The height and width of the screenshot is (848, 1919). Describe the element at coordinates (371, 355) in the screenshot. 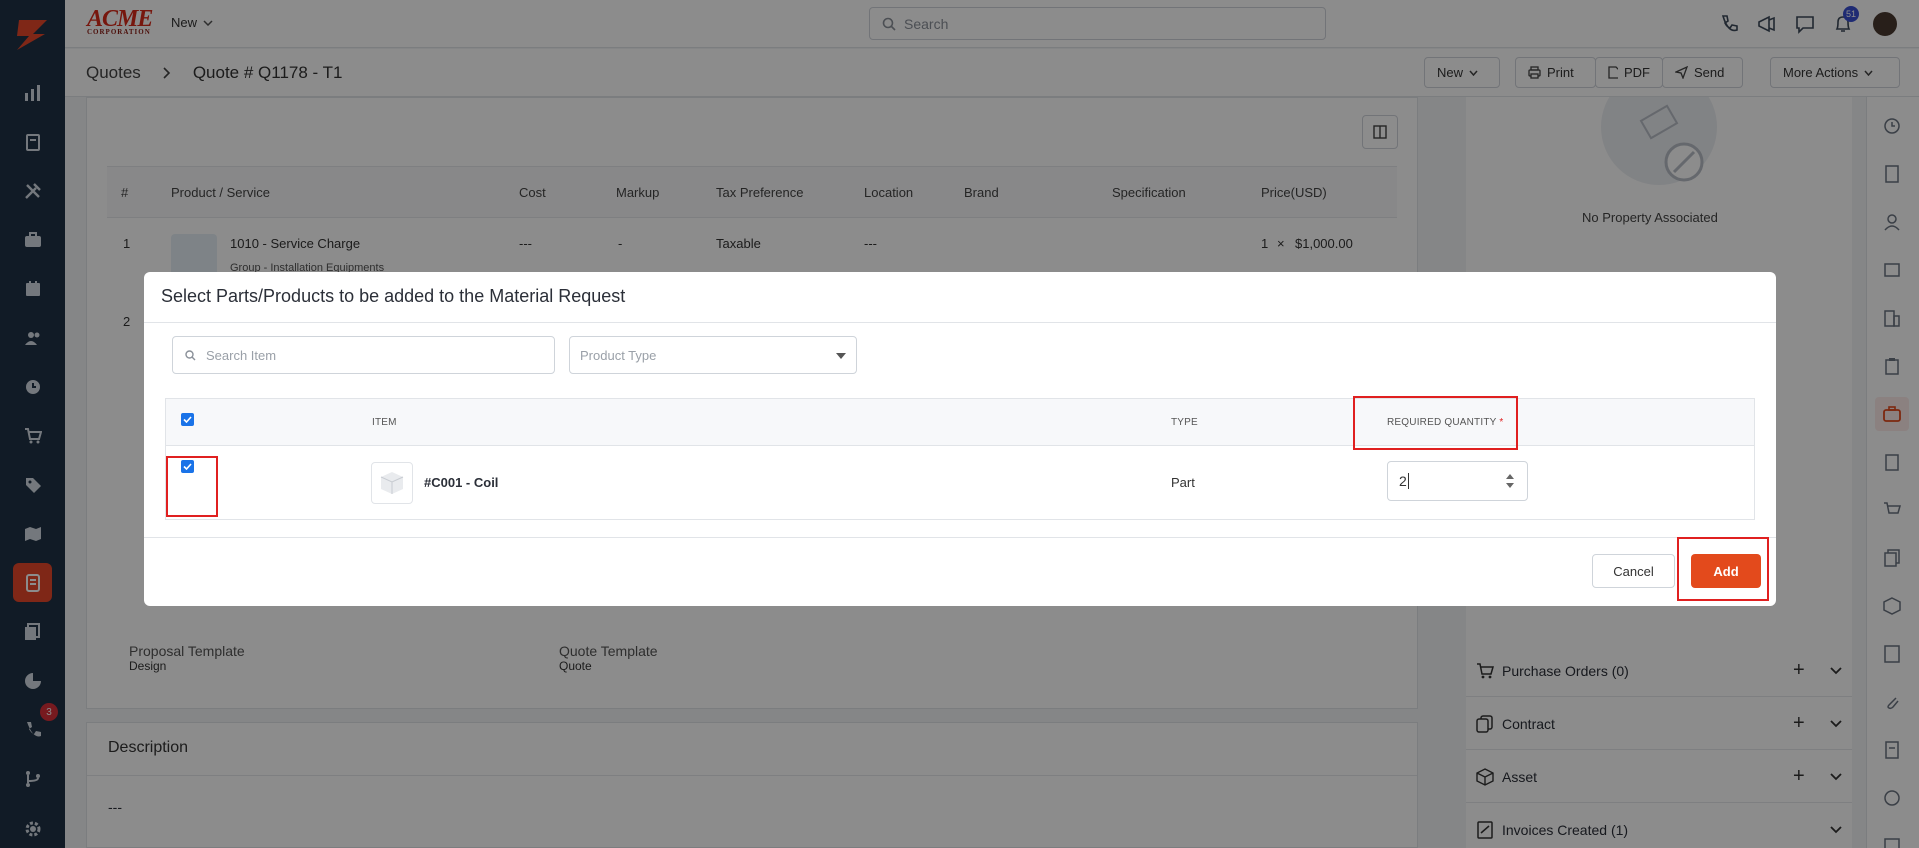

I see `search-item-input` at that location.